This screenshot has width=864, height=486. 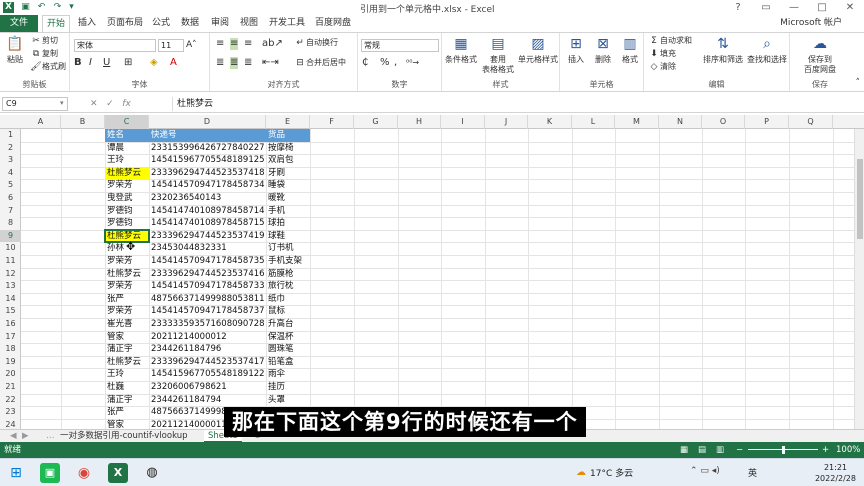 What do you see at coordinates (288, 286) in the screenshot?
I see `goods-cell: 旅行枕` at bounding box center [288, 286].